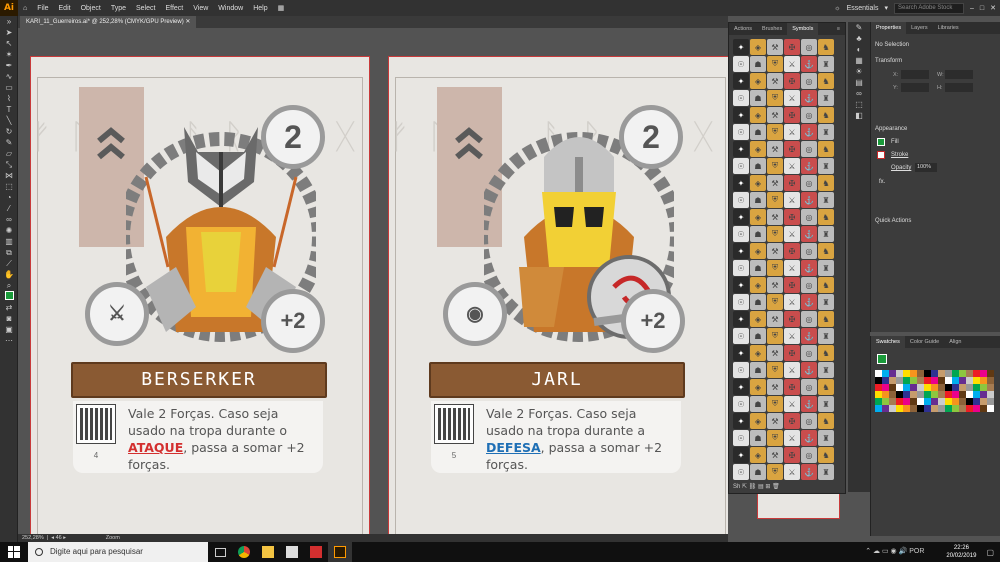  I want to click on tab-libraries: Libraries, so click(948, 28).